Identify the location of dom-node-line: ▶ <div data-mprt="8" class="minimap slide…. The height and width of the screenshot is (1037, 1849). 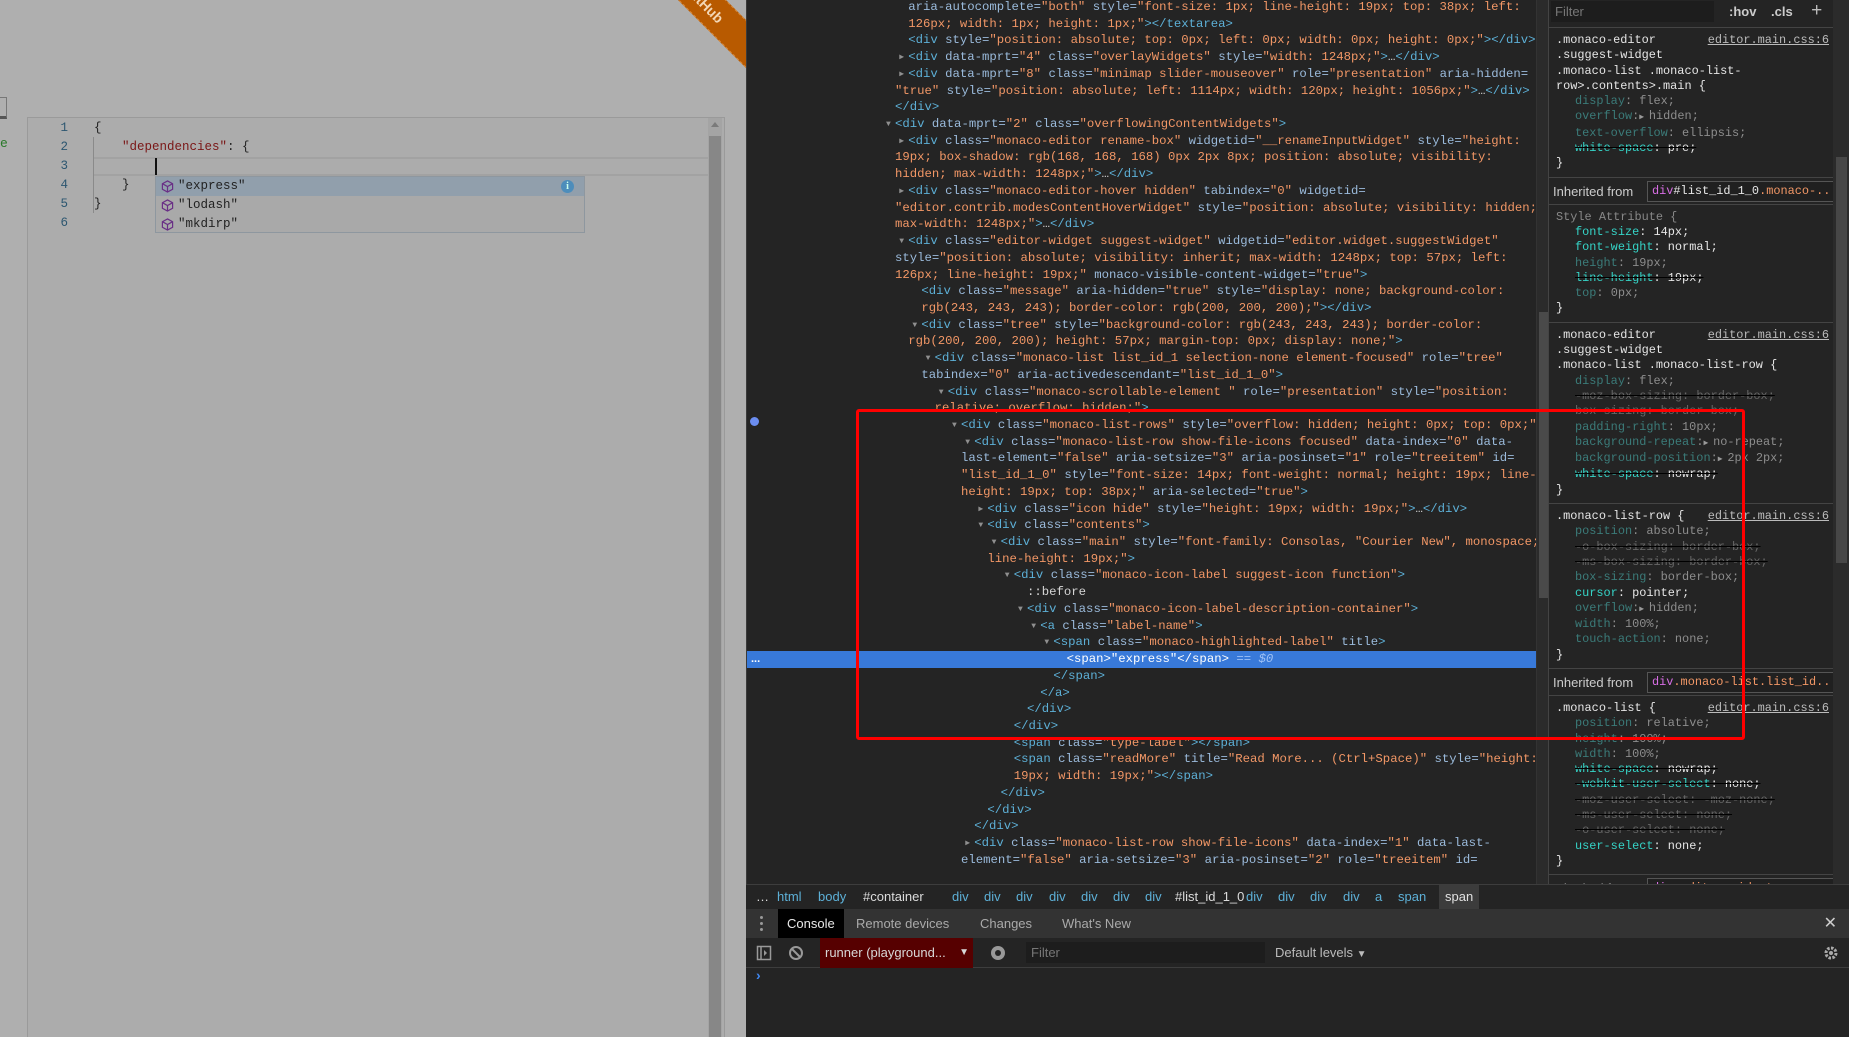
(1213, 74).